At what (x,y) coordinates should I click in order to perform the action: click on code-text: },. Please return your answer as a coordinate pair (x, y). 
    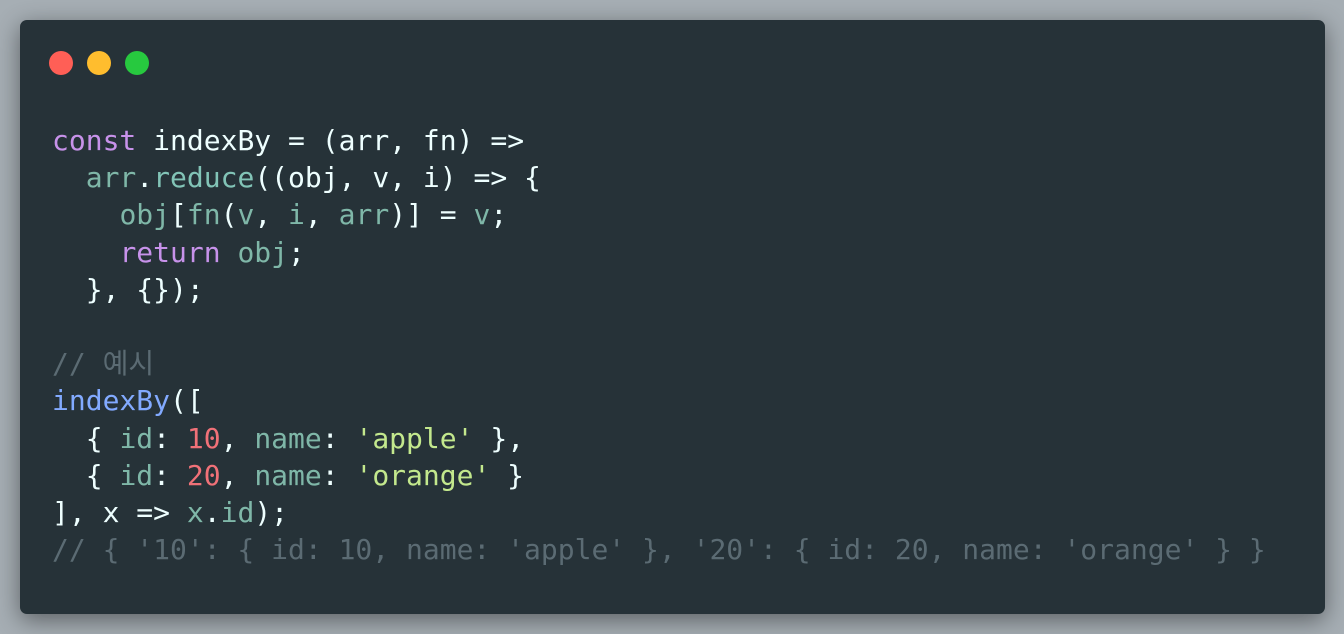
    Looking at the image, I should click on (499, 438).